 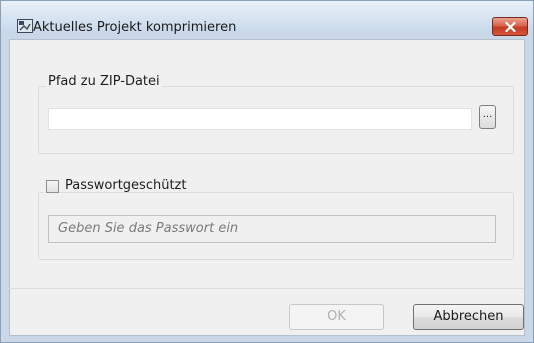 I want to click on title-bar: Aktuelles Projekt komprimieren, so click(x=267, y=18).